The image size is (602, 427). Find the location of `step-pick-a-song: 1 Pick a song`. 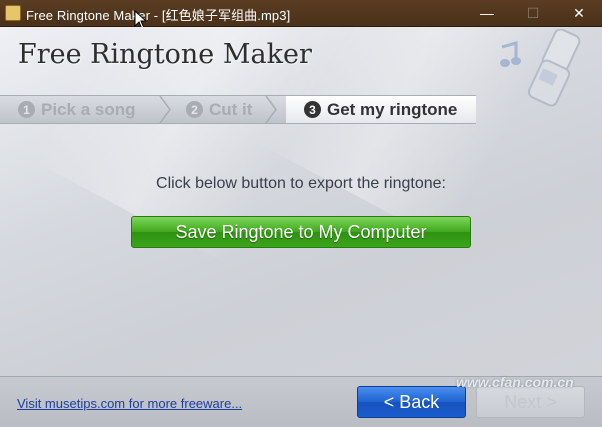

step-pick-a-song: 1 Pick a song is located at coordinates (84, 109).